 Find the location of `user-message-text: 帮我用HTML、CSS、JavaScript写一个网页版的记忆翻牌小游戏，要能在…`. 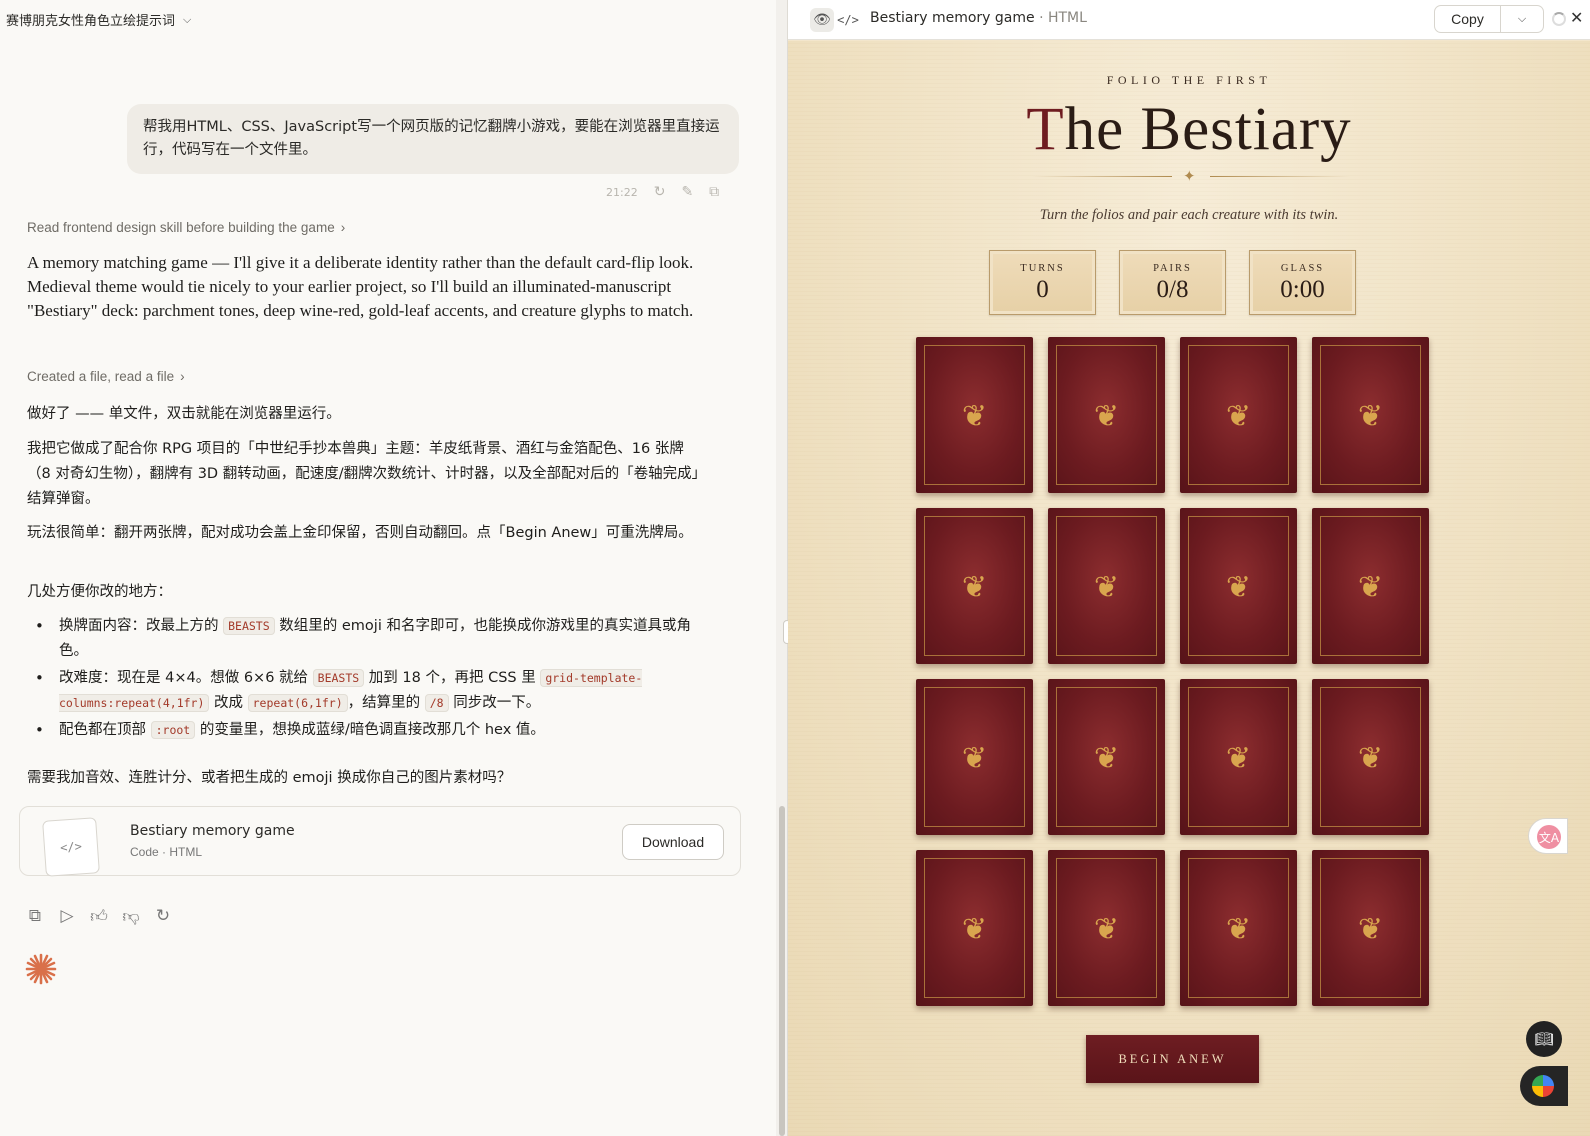

user-message-text: 帮我用HTML、CSS、JavaScript写一个网页版的记忆翻牌小游戏，要能在… is located at coordinates (431, 138).